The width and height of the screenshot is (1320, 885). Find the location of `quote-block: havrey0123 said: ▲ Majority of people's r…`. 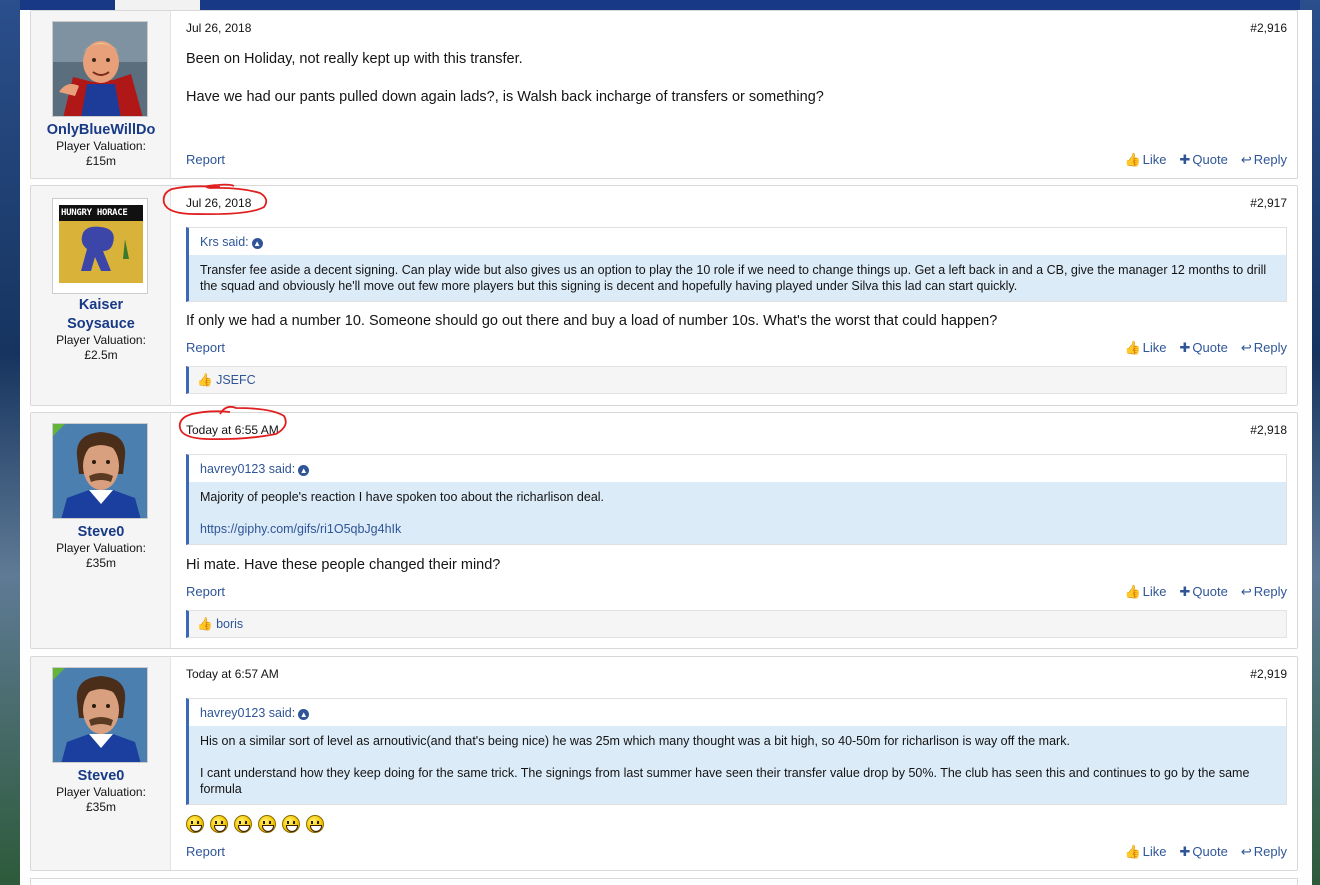

quote-block: havrey0123 said: ▲ Majority of people's r… is located at coordinates (736, 499).